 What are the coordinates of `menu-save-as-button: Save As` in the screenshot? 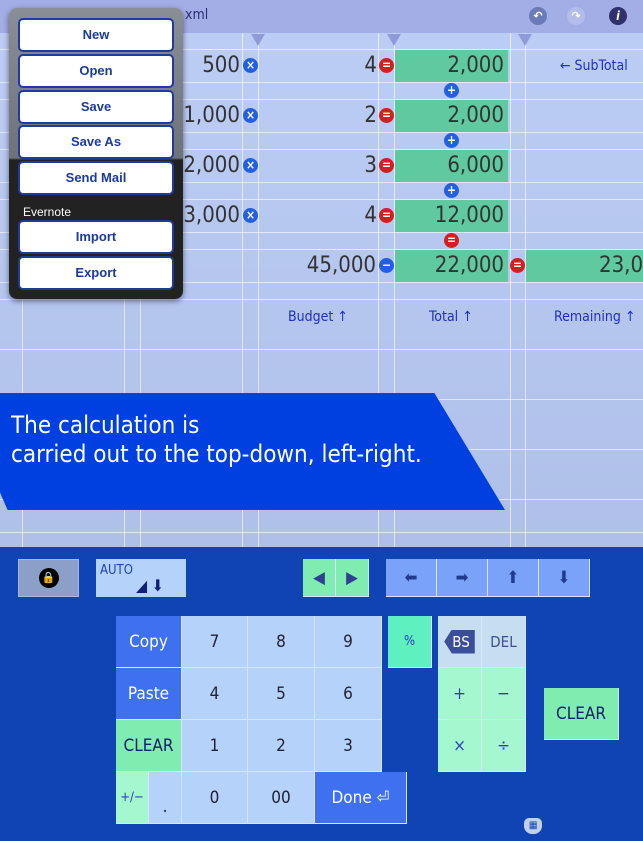 It's located at (96, 142).